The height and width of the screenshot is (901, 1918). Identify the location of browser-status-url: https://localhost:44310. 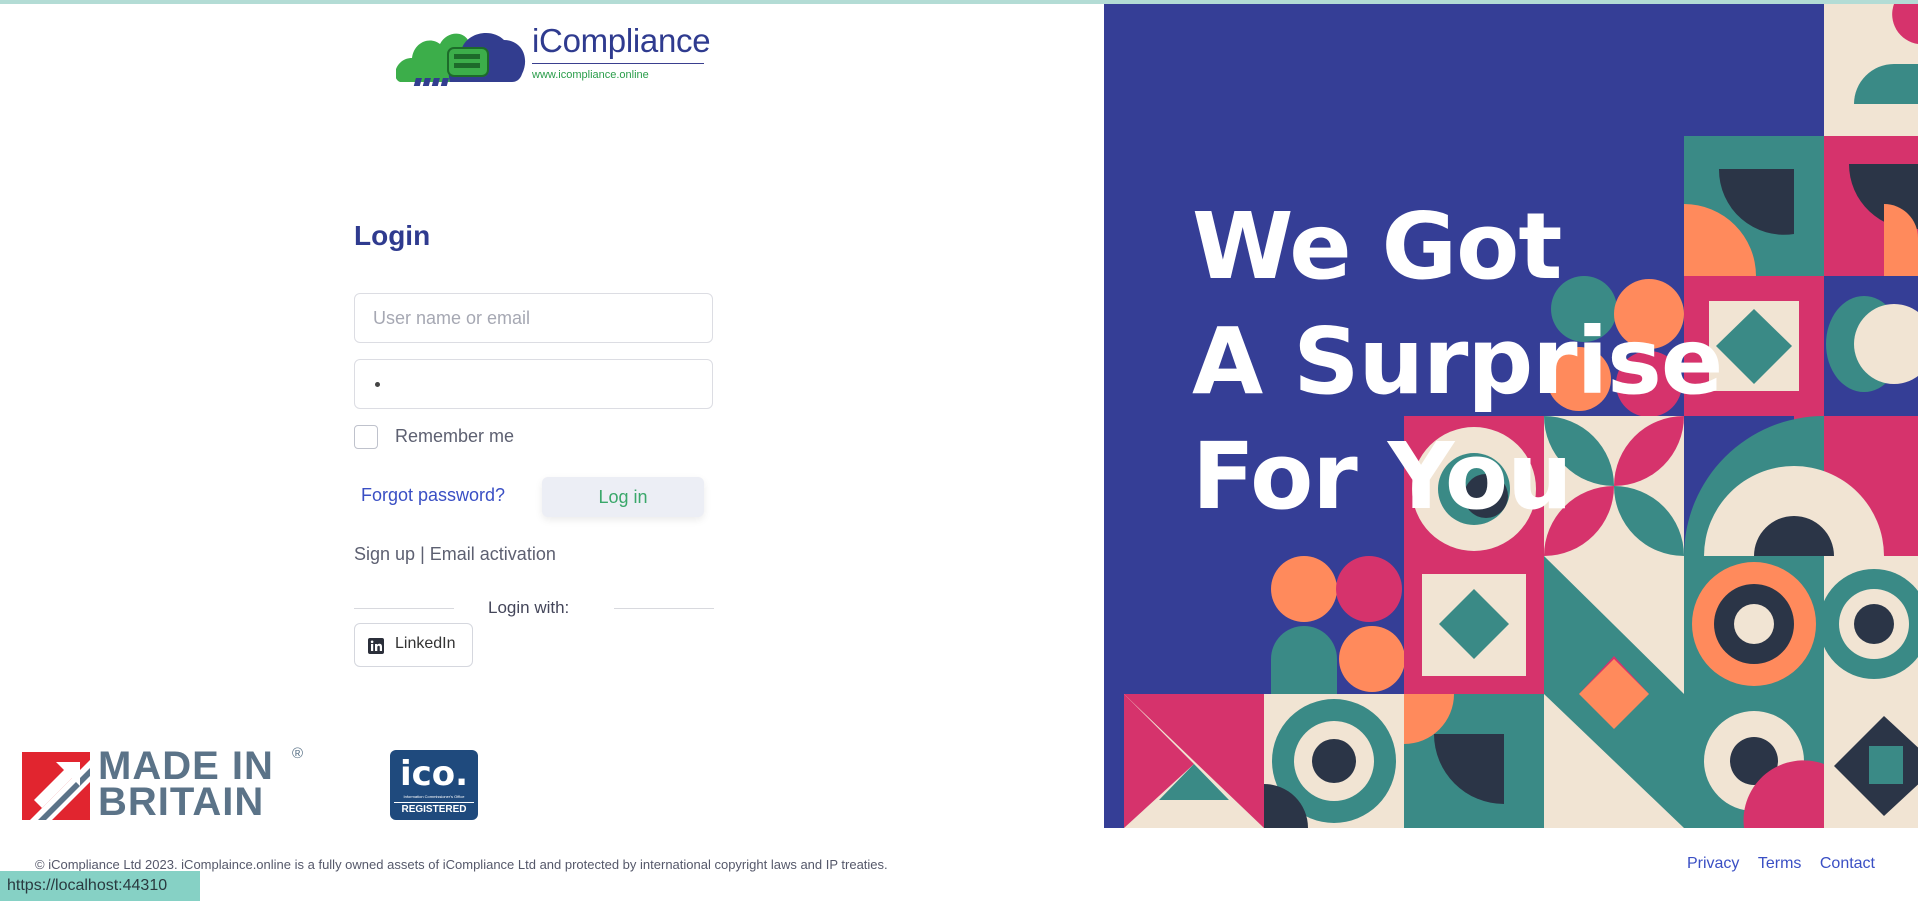
(100, 886).